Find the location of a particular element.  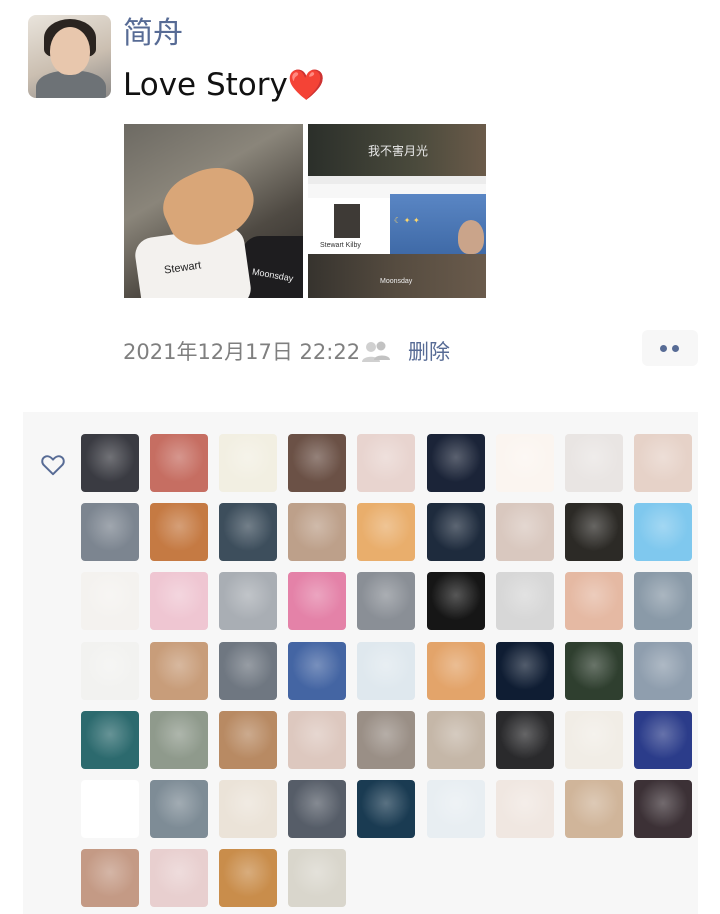

more-options-button is located at coordinates (670, 348).